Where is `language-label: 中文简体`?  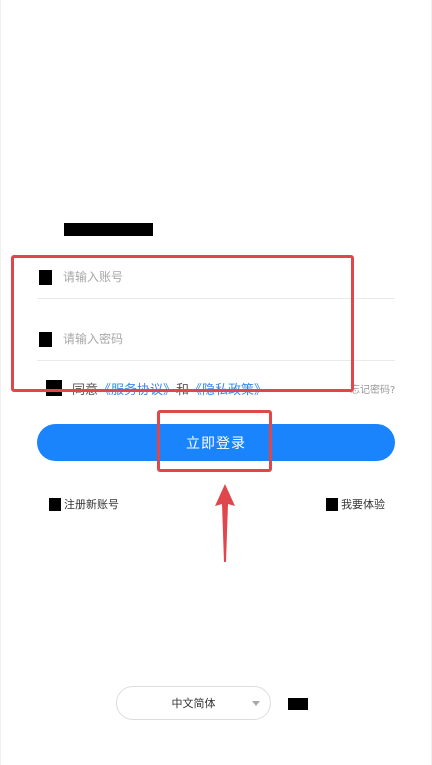 language-label: 中文简体 is located at coordinates (193, 703).